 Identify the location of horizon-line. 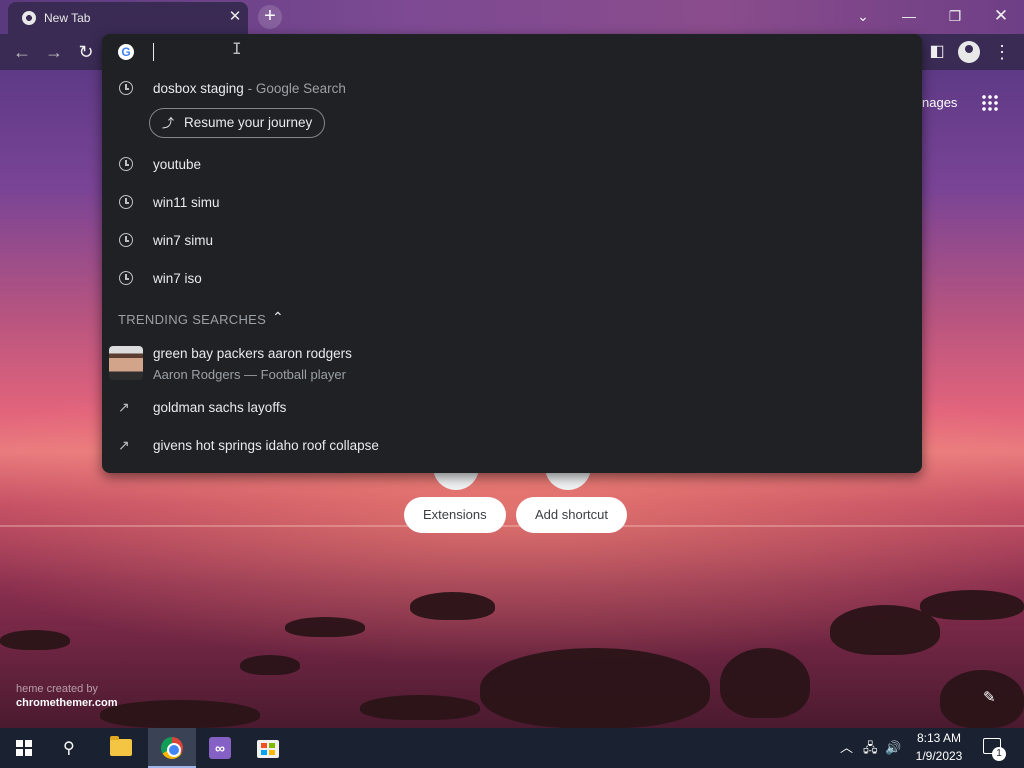
(512, 526).